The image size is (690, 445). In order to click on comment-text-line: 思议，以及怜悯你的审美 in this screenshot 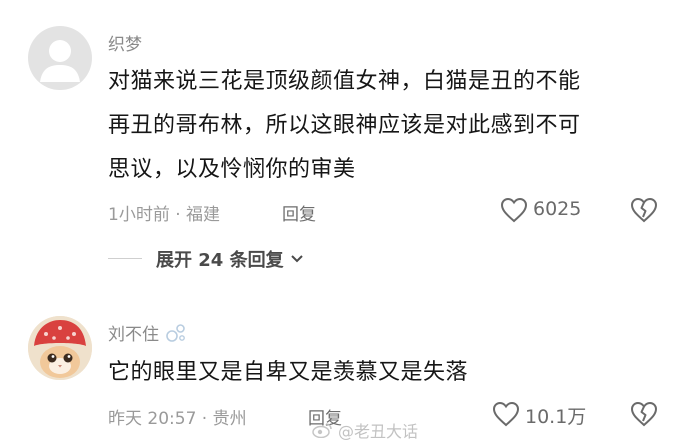, I will do `click(232, 169)`.